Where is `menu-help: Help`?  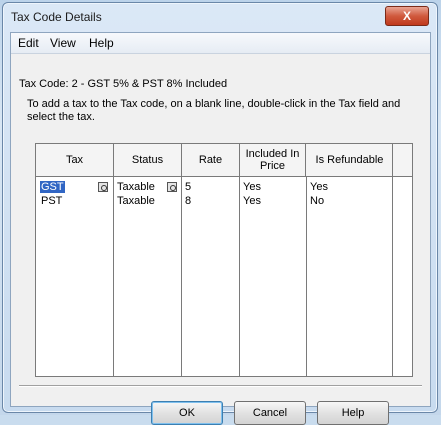
menu-help: Help is located at coordinates (101, 43).